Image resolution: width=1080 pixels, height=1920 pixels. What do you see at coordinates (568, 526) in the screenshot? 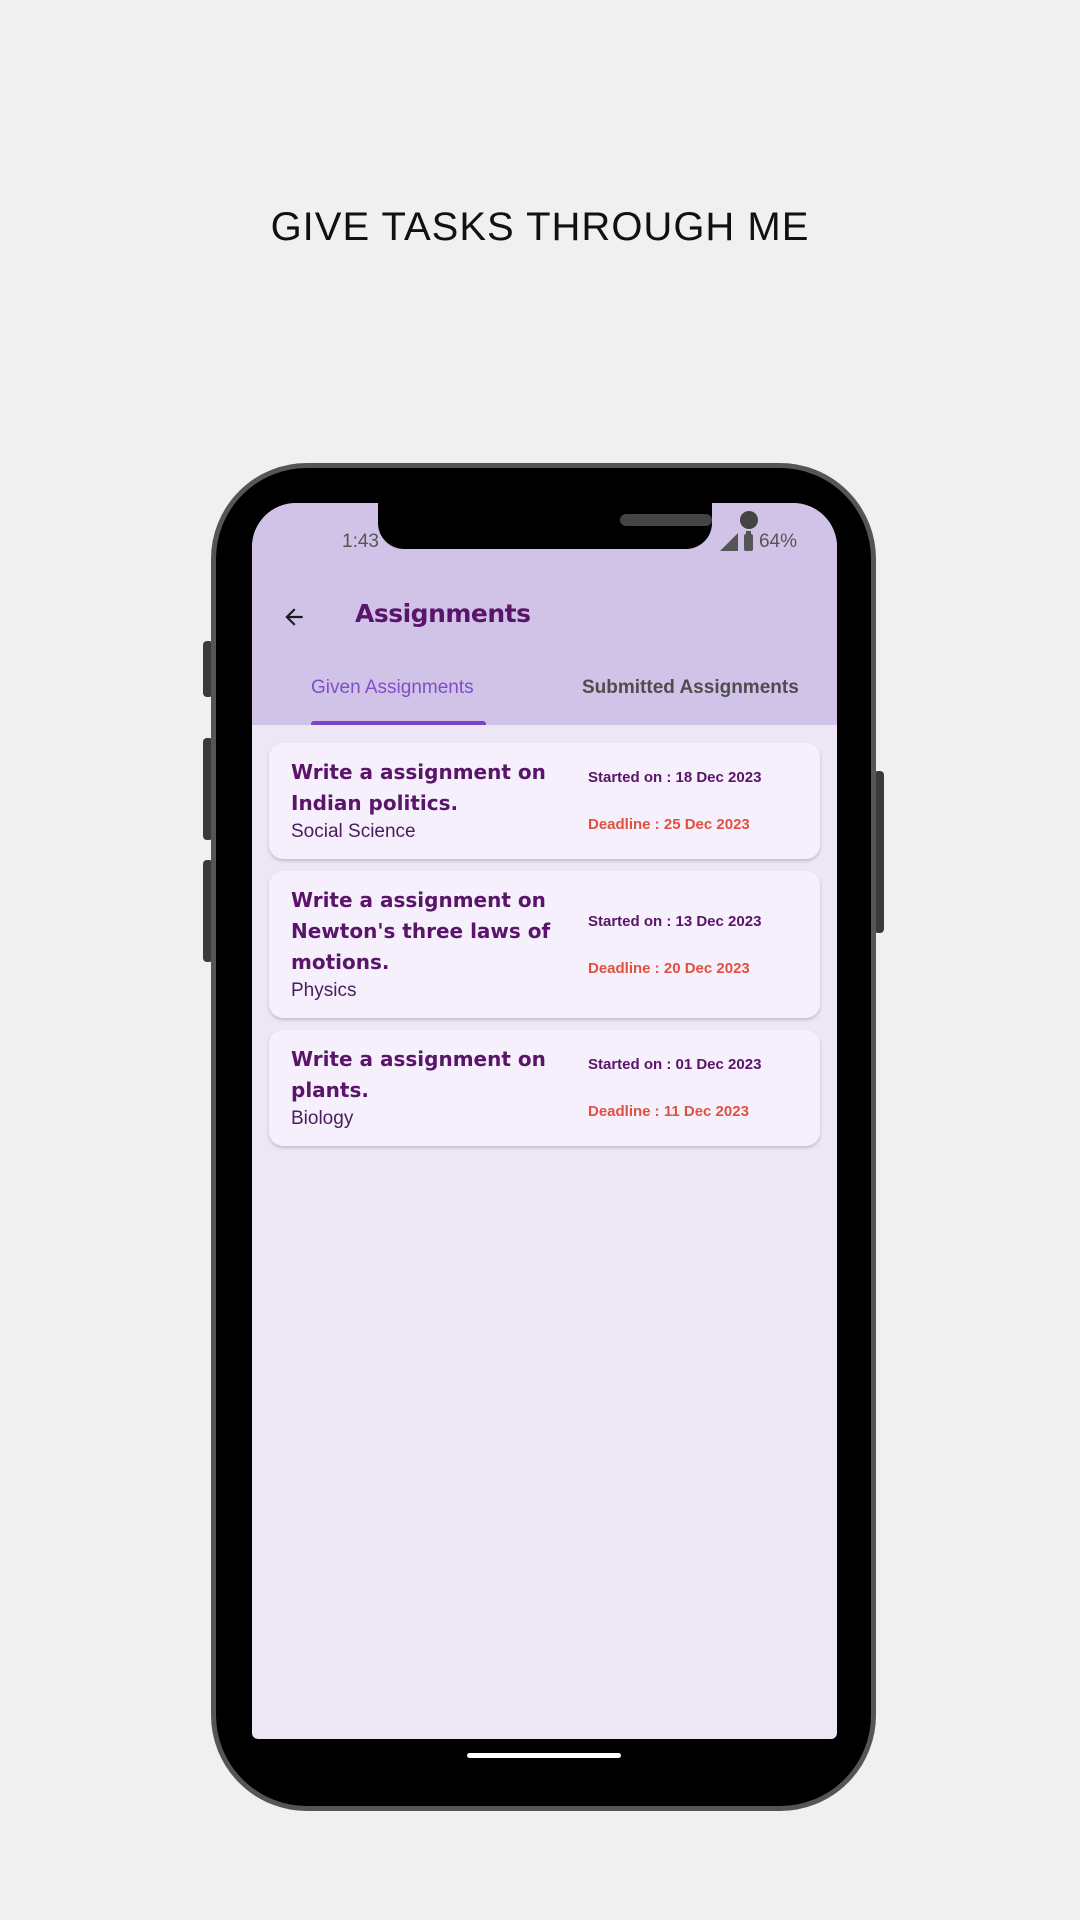
I see `camera-notch` at bounding box center [568, 526].